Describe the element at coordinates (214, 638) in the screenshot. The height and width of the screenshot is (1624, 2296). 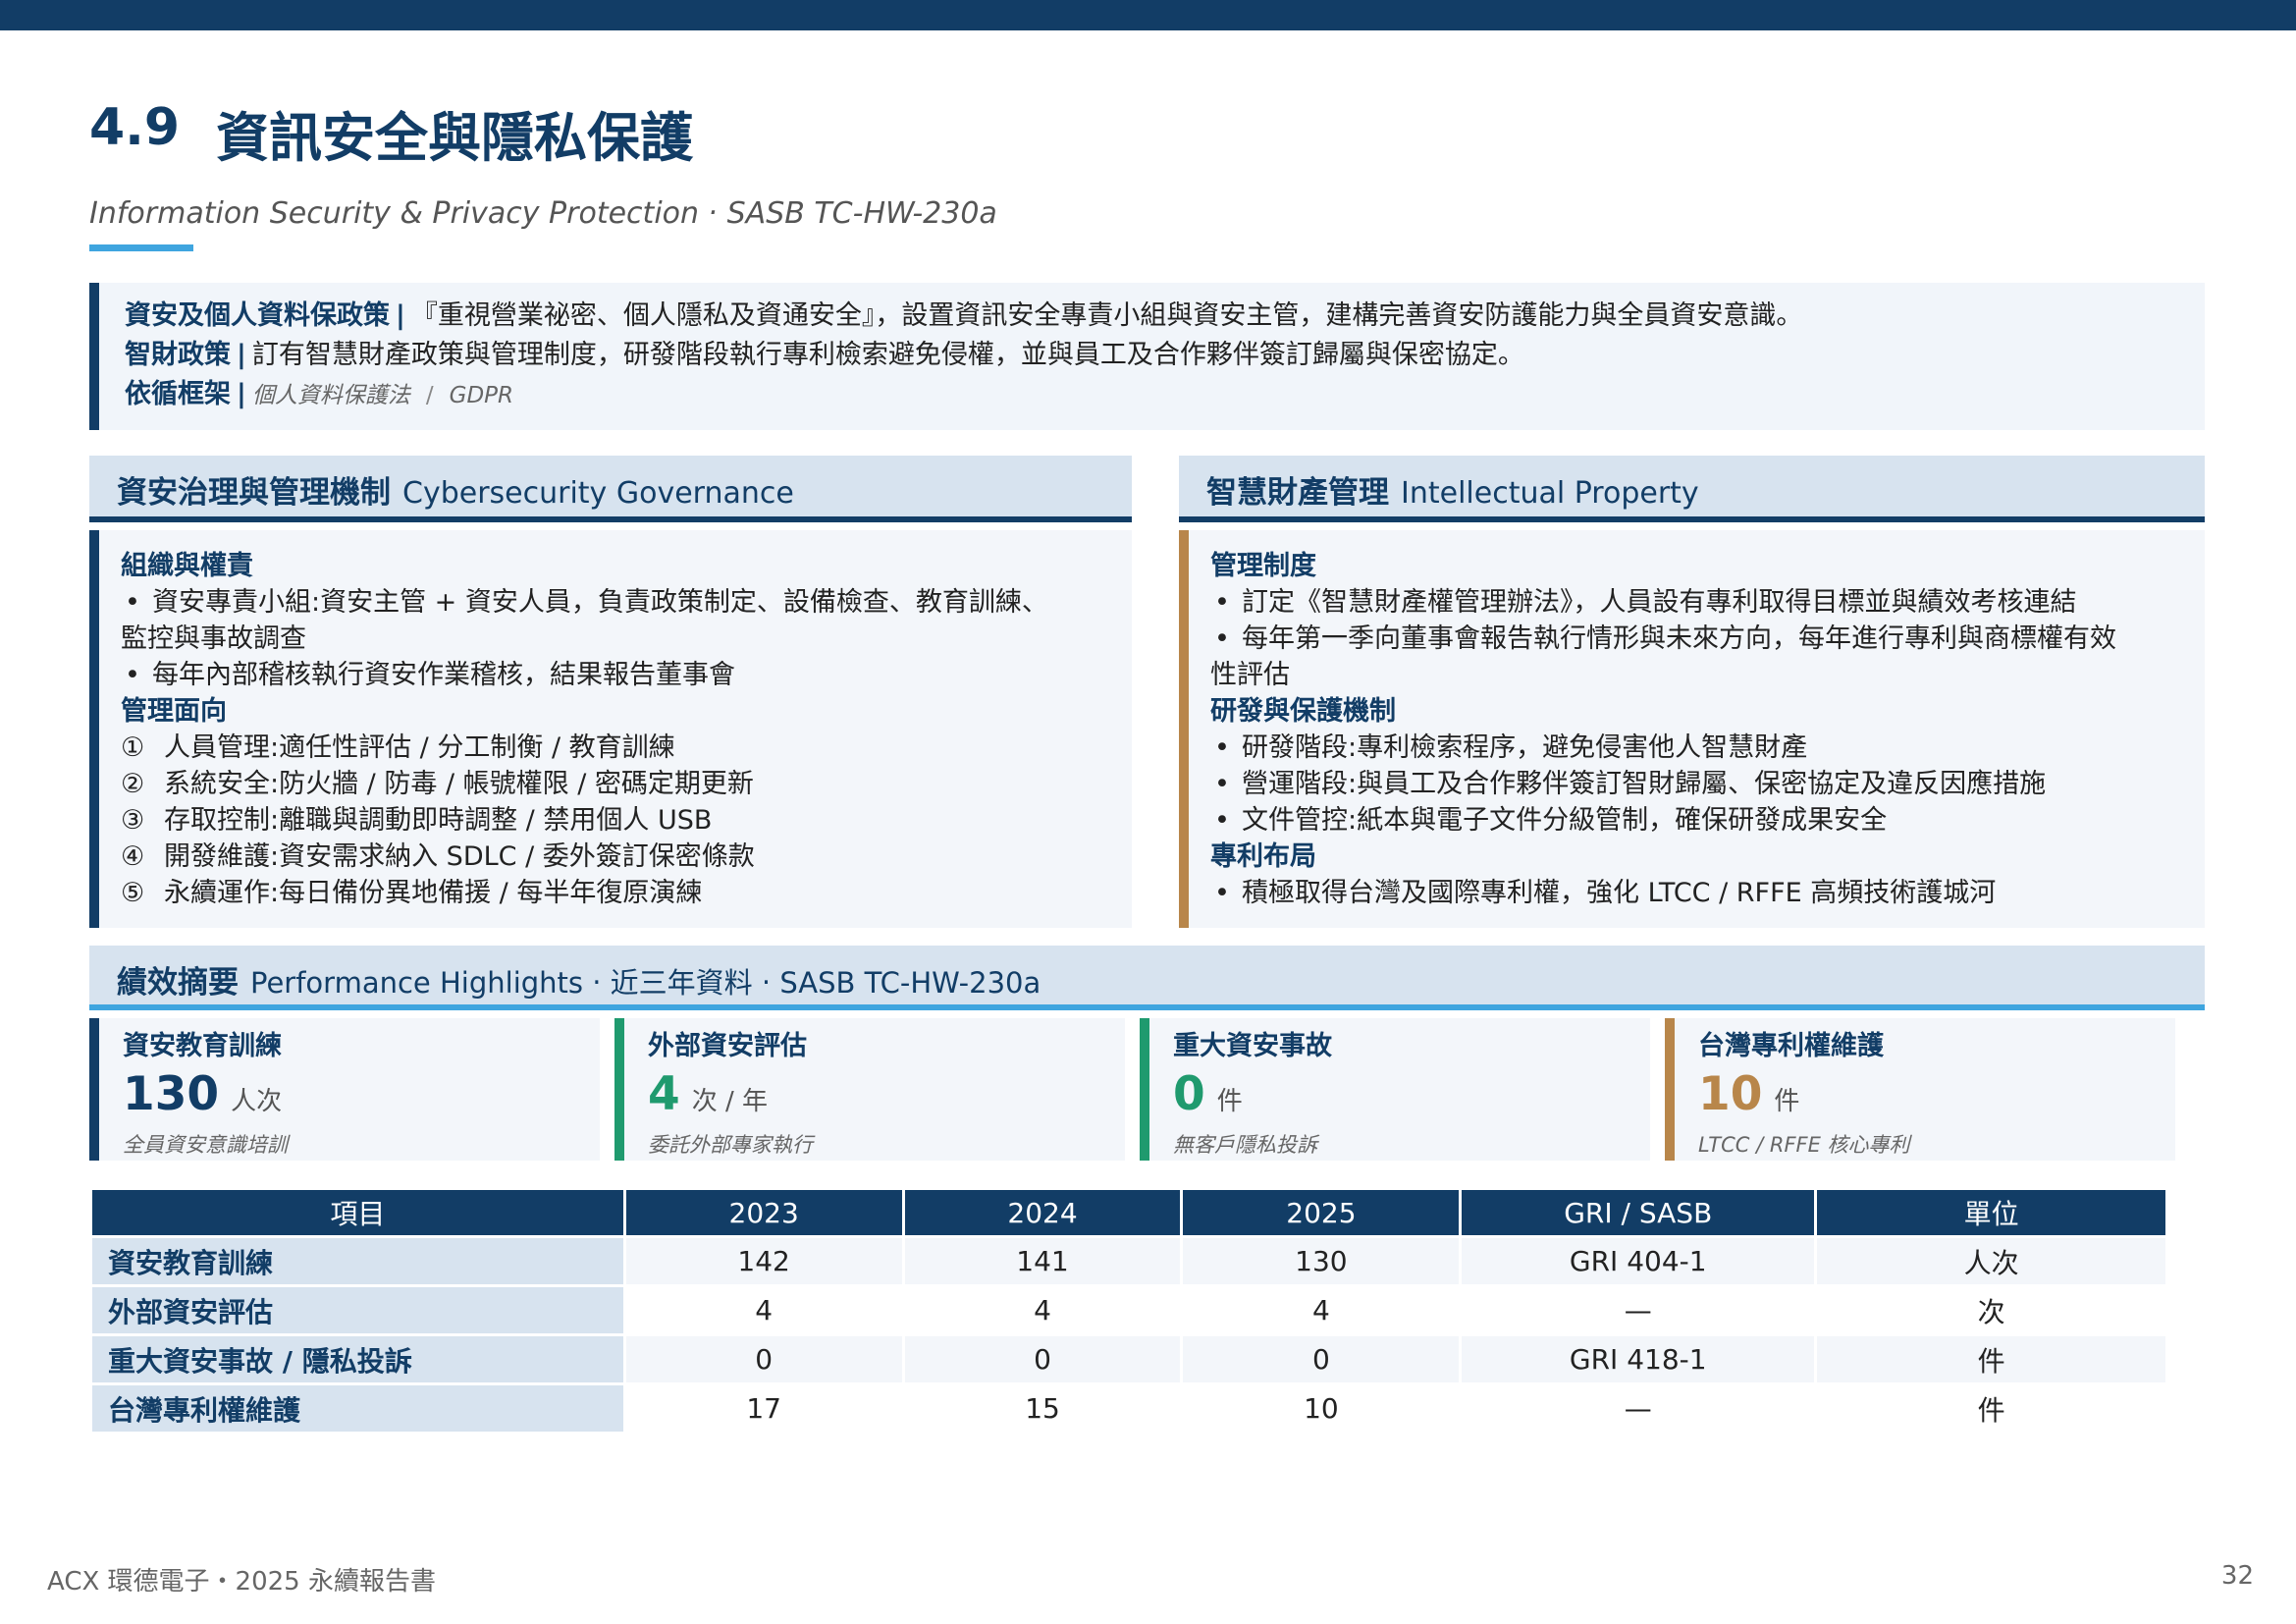
I see `list-item-continuation: 監控與事故調查` at that location.